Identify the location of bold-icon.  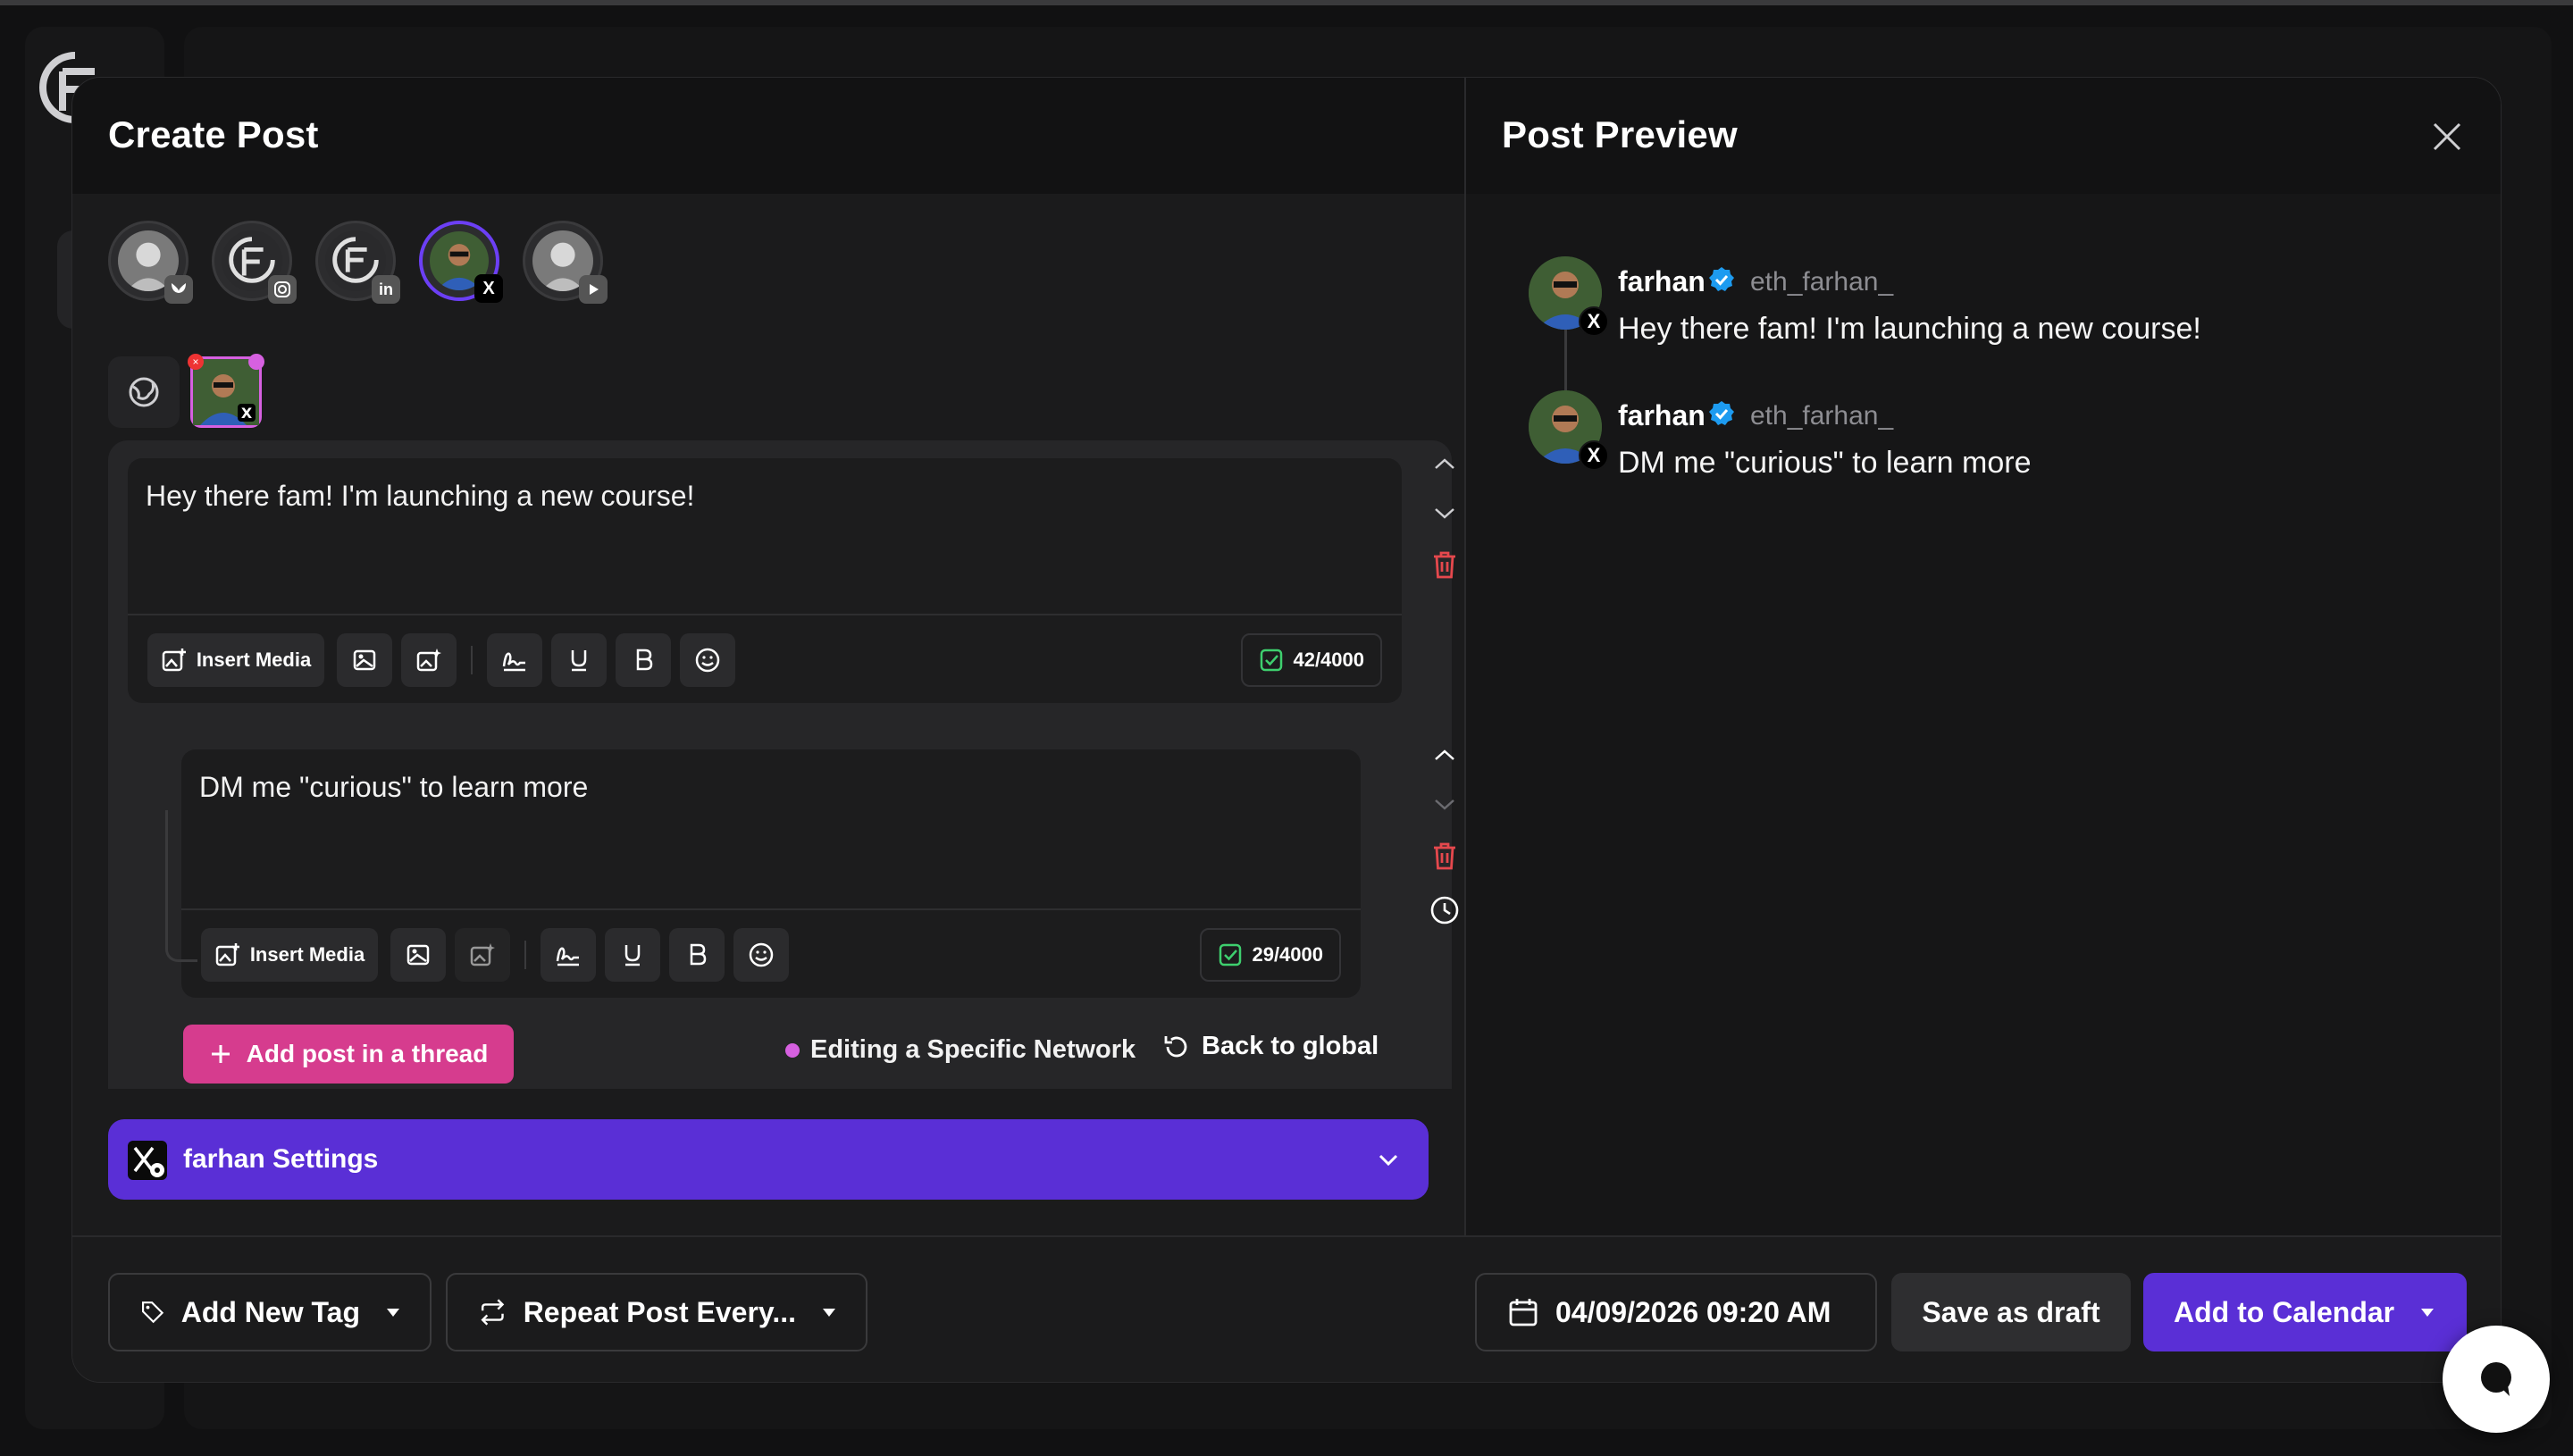
(644, 660).